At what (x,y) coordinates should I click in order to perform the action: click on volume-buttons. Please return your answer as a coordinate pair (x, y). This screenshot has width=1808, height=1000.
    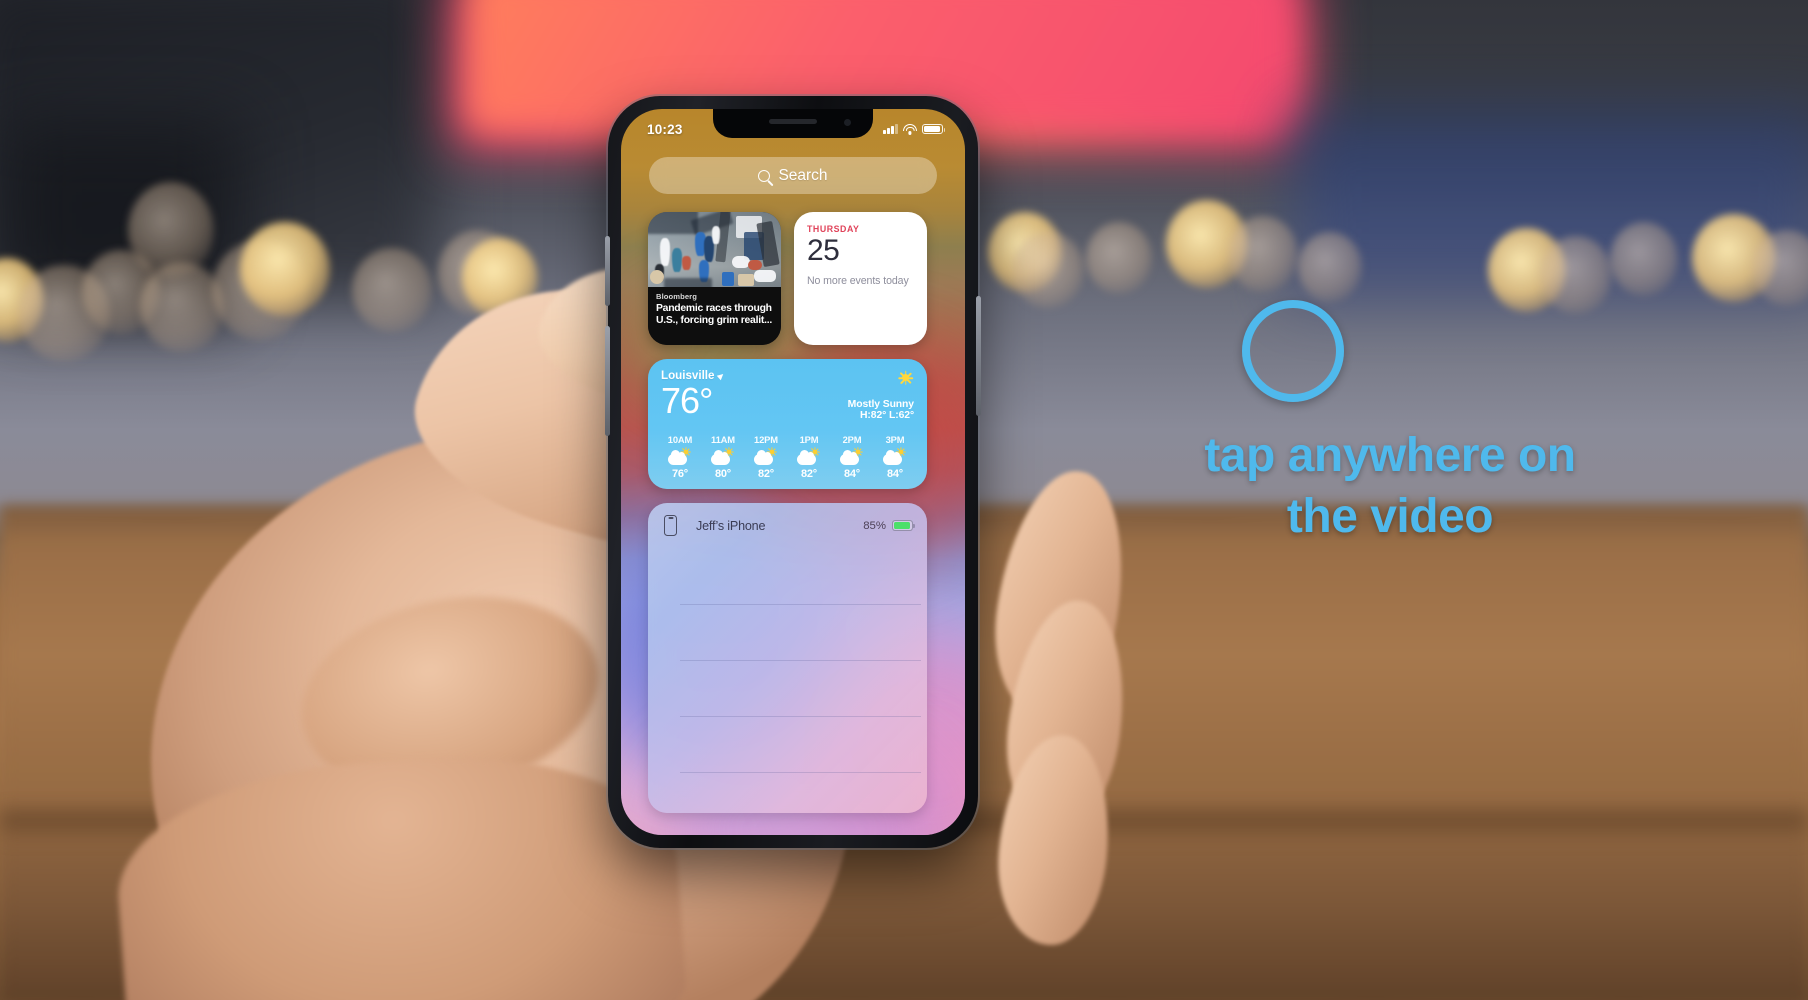
    Looking at the image, I should click on (607, 381).